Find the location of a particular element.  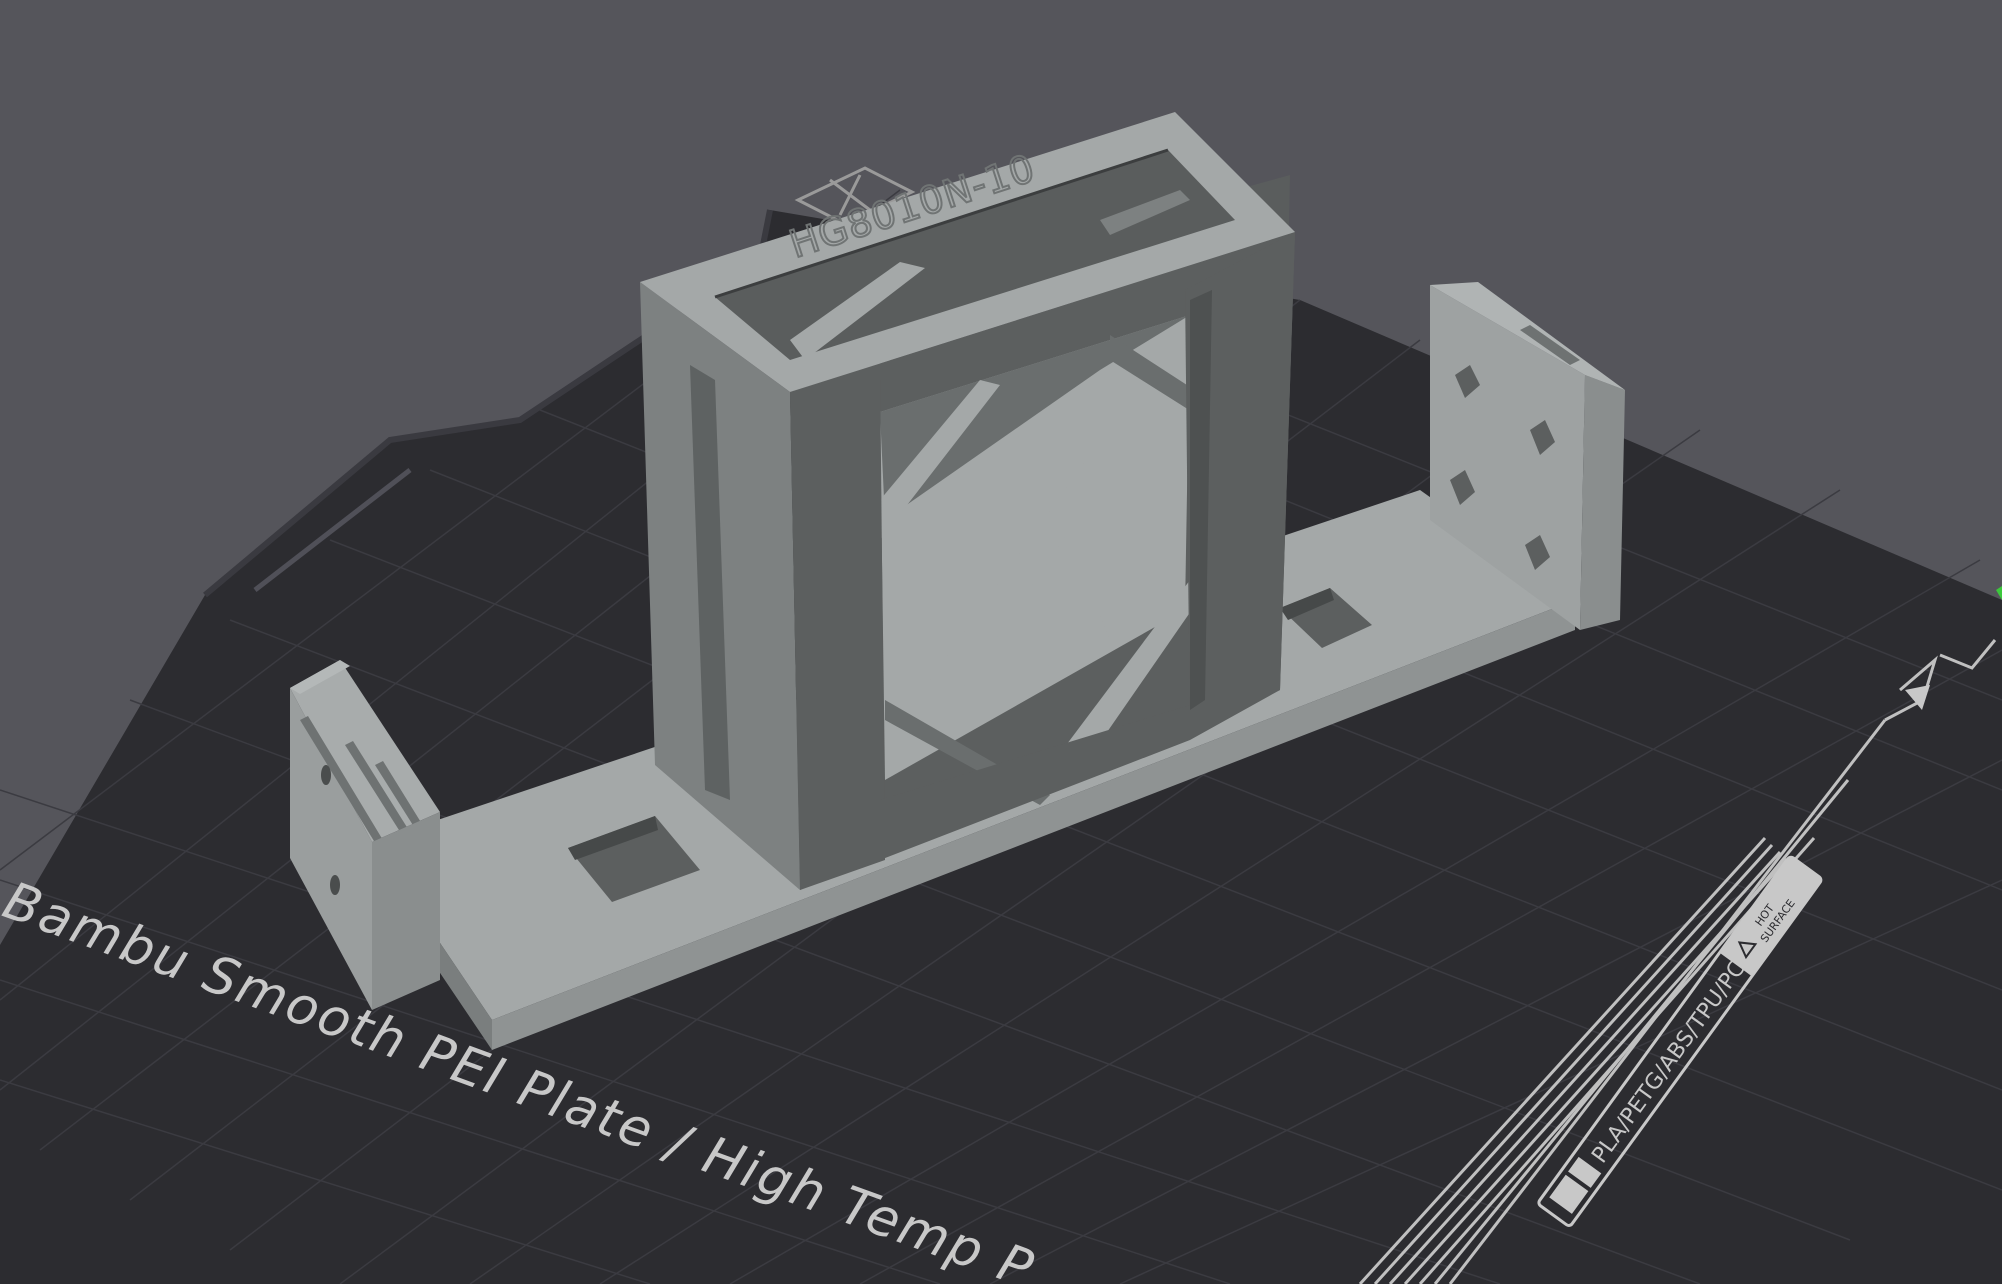

right-bracket-side is located at coordinates (1602, 502).